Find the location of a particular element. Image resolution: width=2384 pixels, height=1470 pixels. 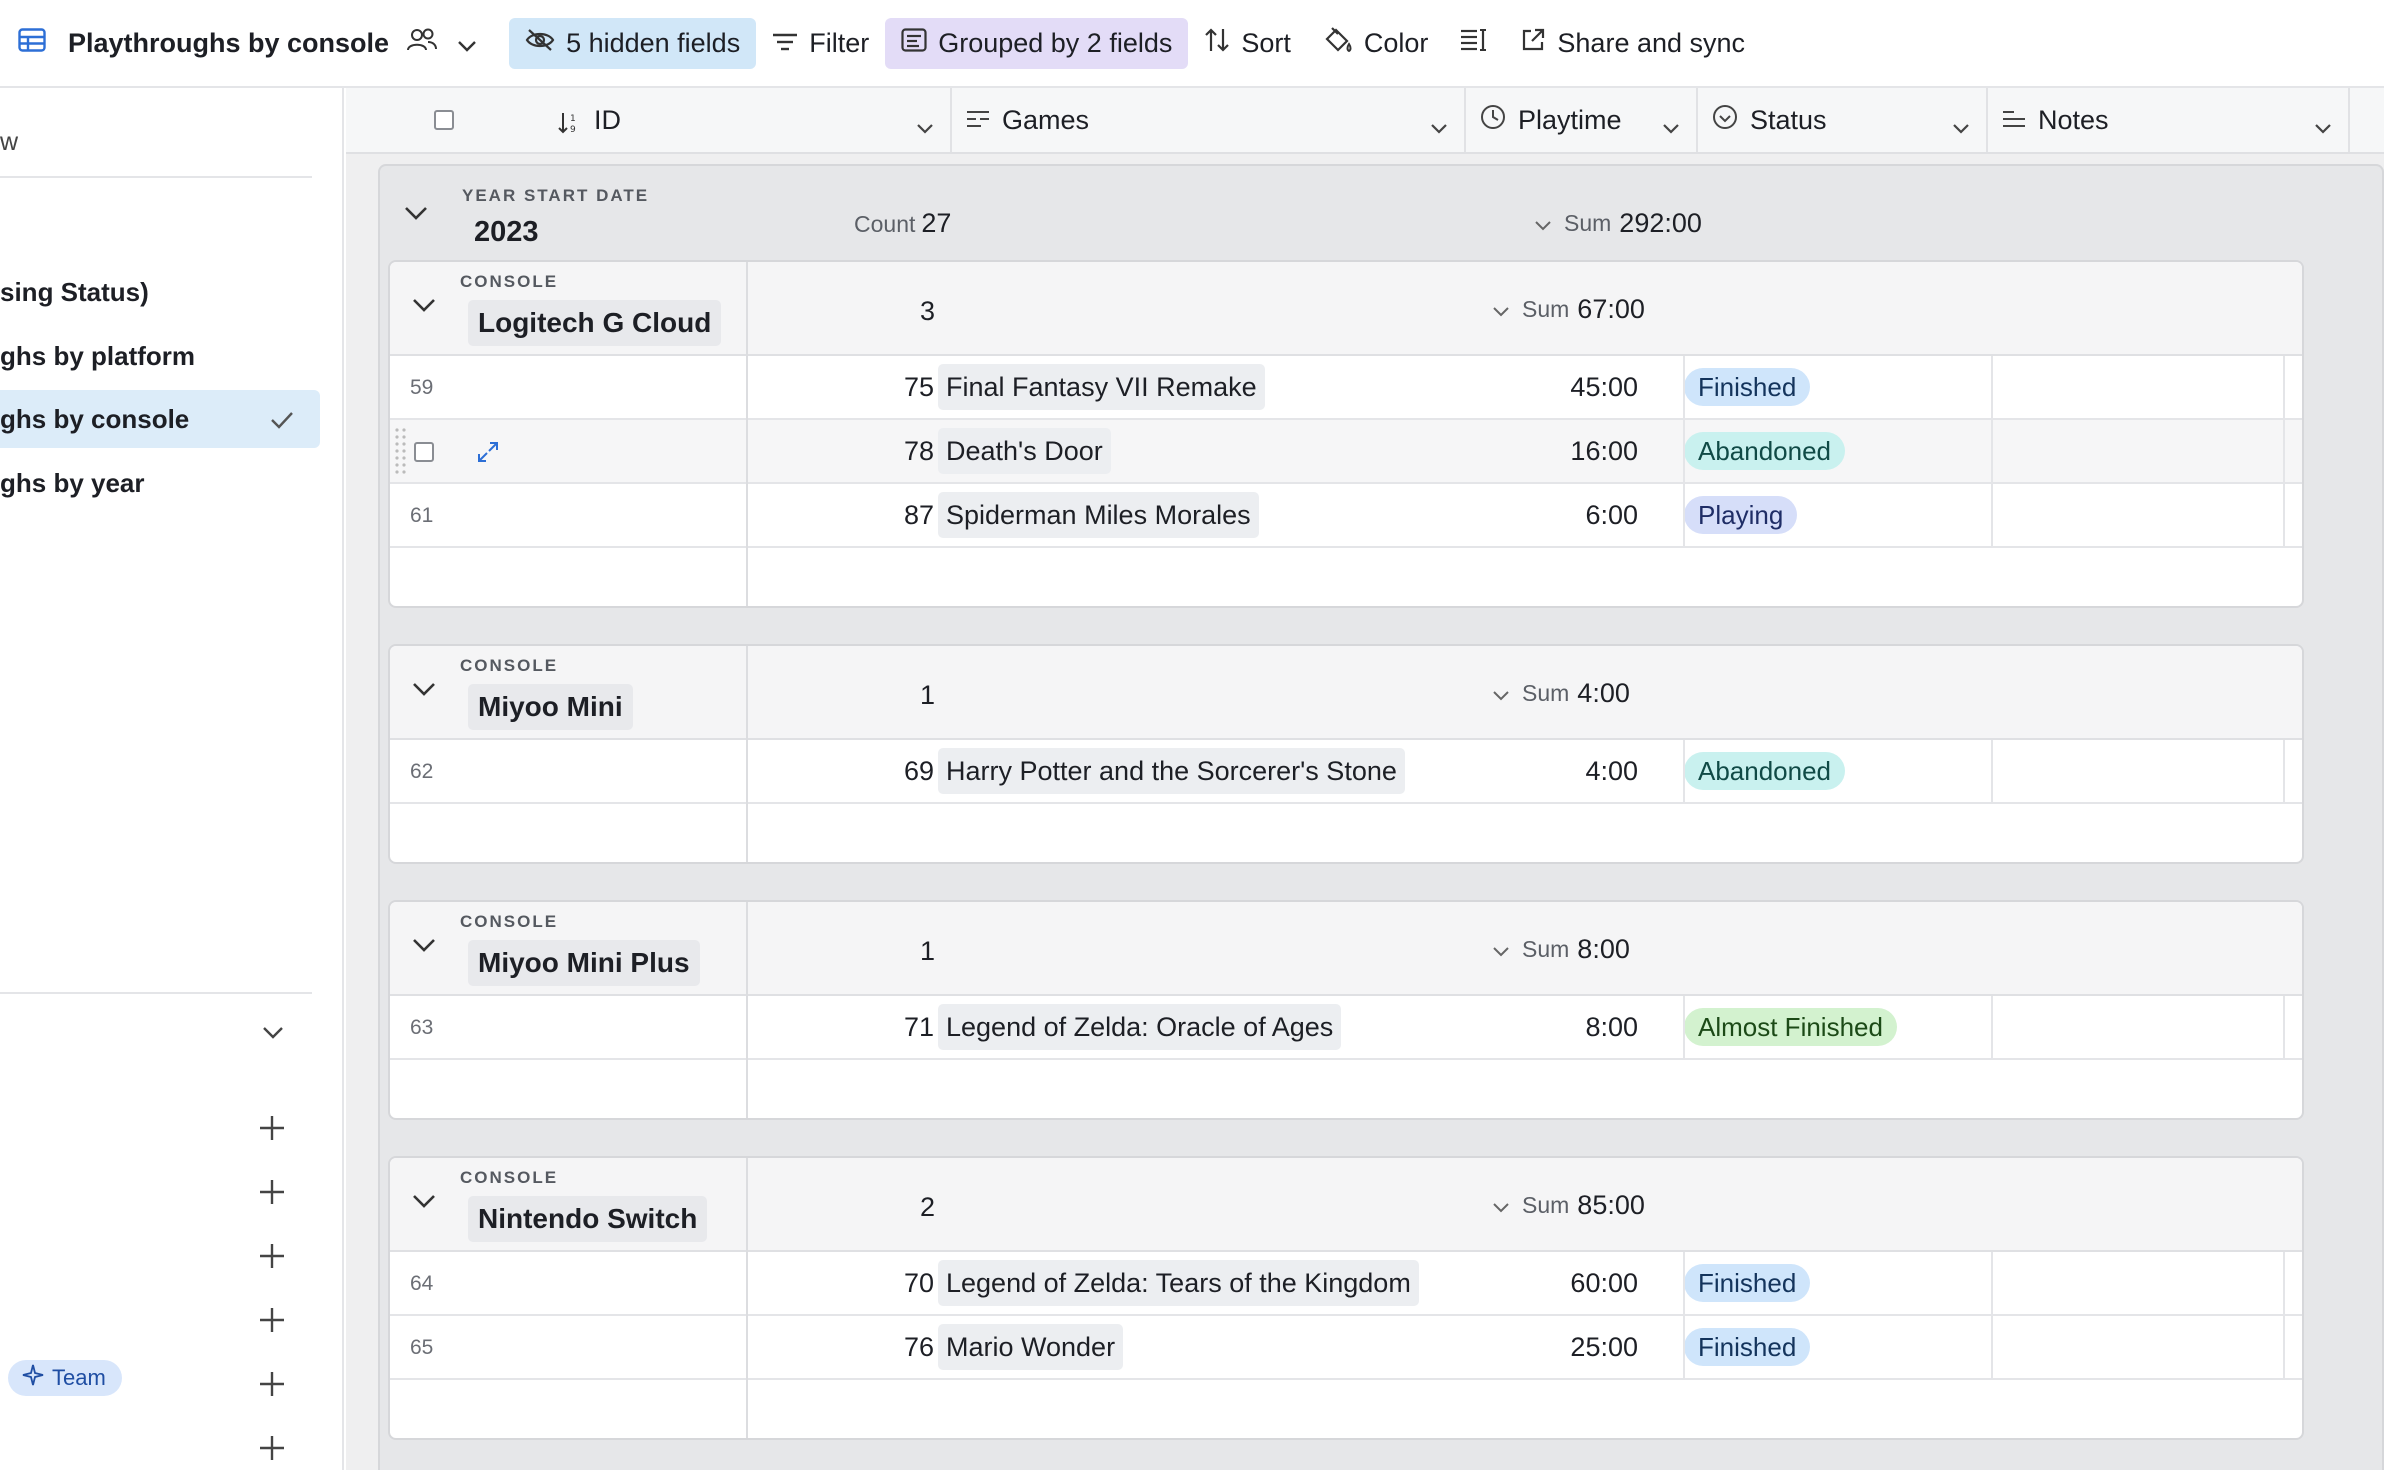

group-sum: Sum 8:00 is located at coordinates (1561, 949).